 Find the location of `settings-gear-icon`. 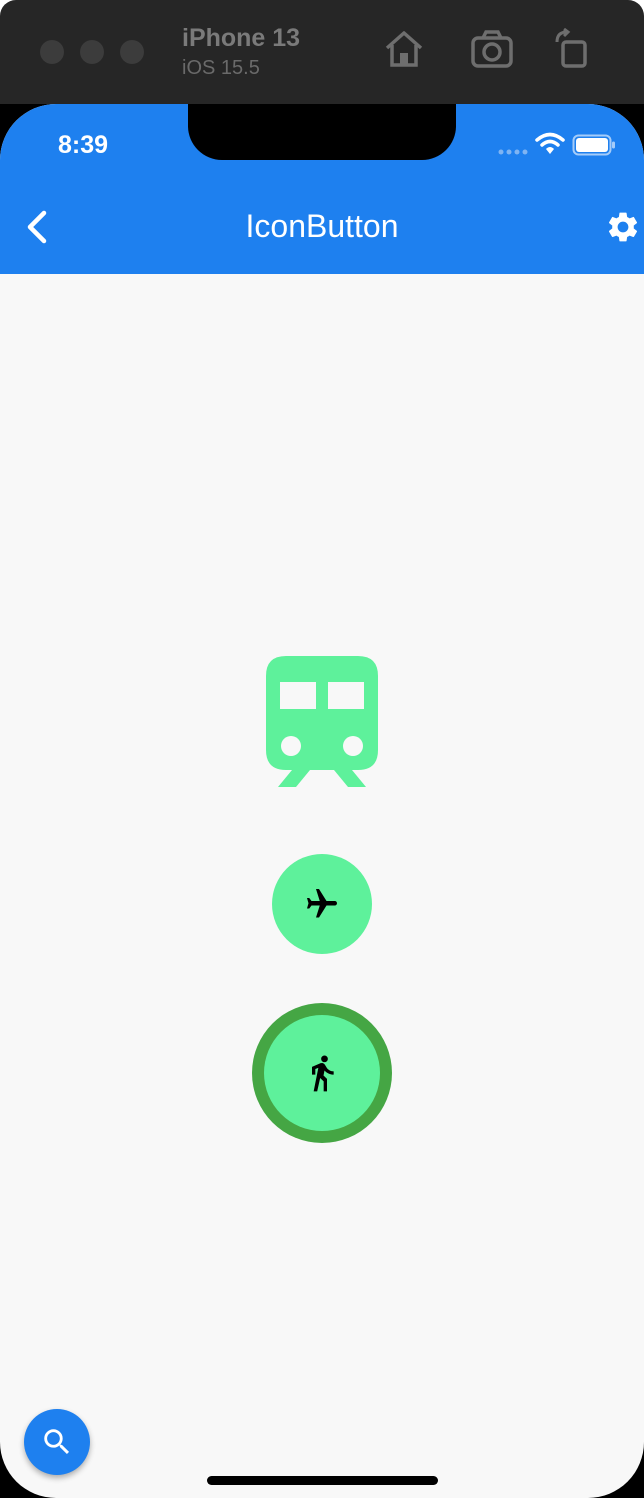

settings-gear-icon is located at coordinates (623, 227).